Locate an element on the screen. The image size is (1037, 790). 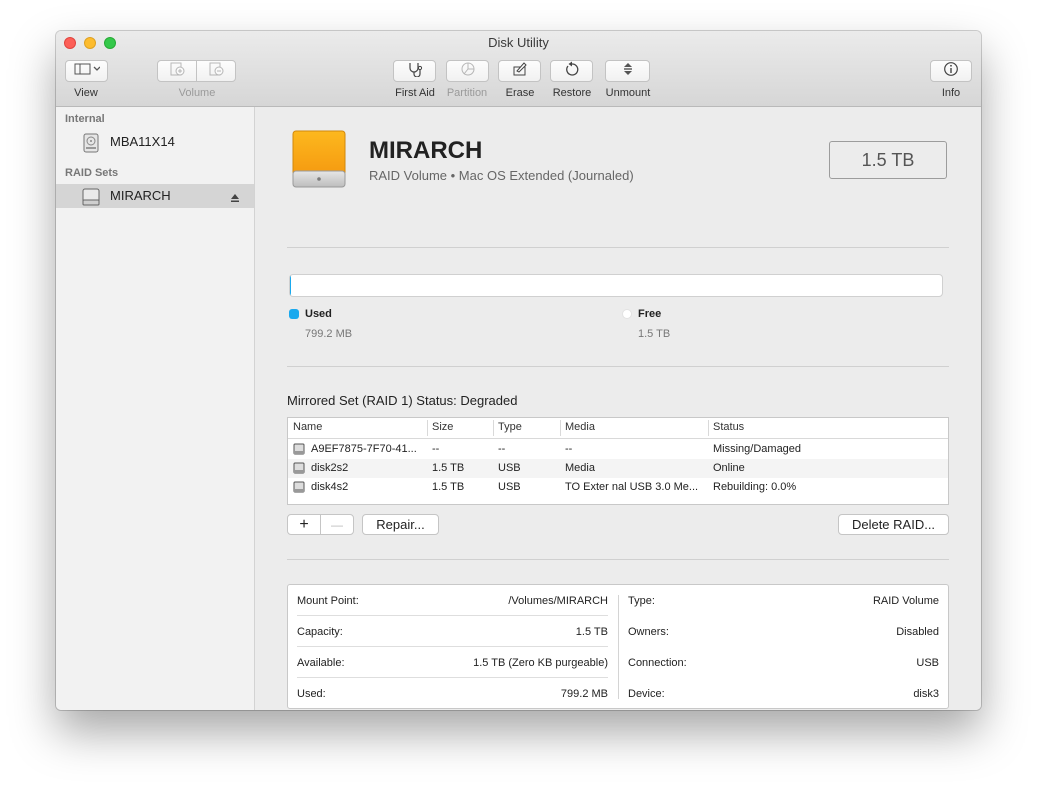
info-value: USB is located at coordinates (927, 663).